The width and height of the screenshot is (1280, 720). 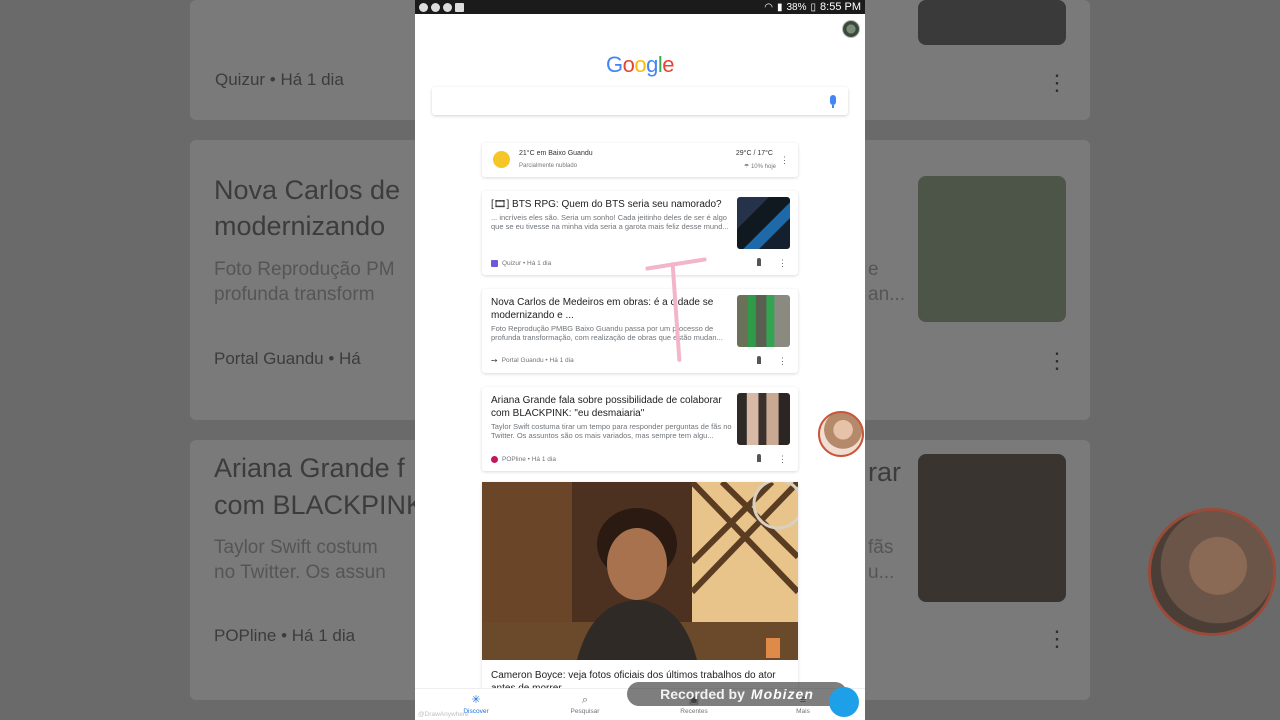 I want to click on nav-label: Mais, so click(x=803, y=711).